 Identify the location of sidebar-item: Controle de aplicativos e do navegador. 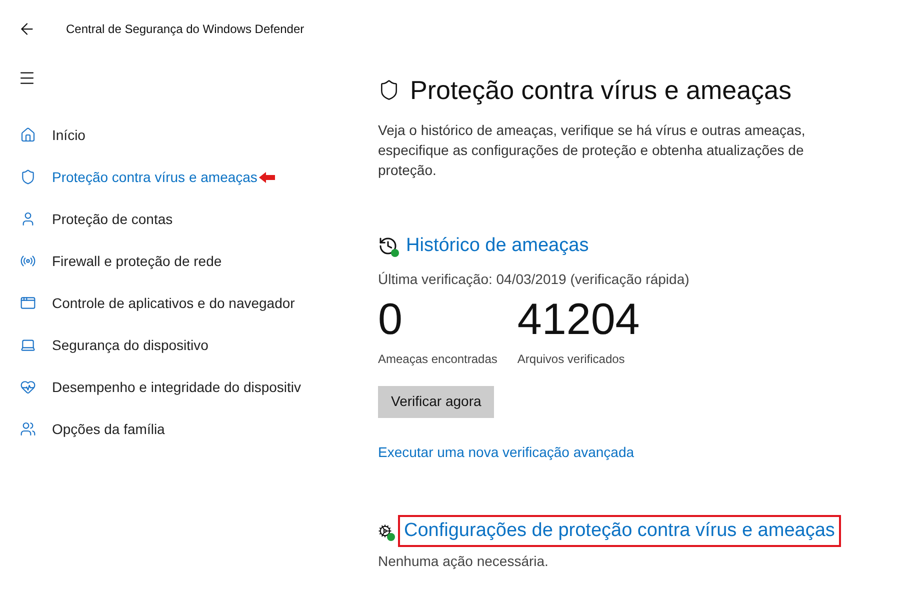
(175, 303).